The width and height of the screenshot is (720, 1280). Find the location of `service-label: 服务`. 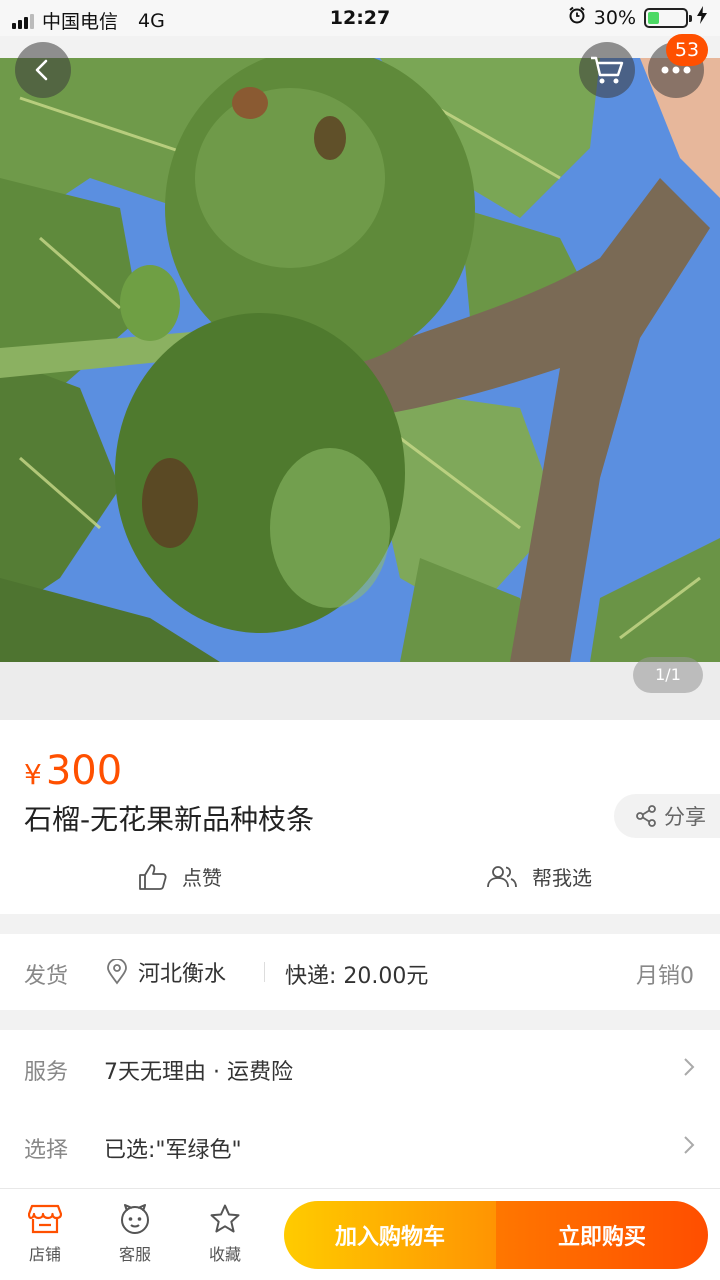

service-label: 服务 is located at coordinates (46, 1072).